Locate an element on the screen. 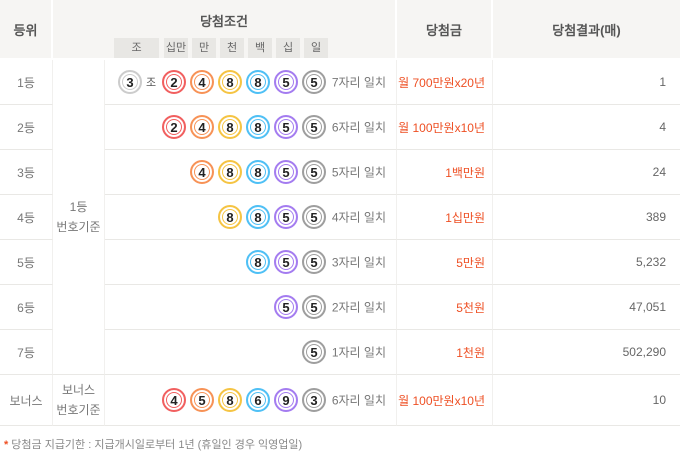  prize-cell: 월 100만원x10년 is located at coordinates (445, 127).